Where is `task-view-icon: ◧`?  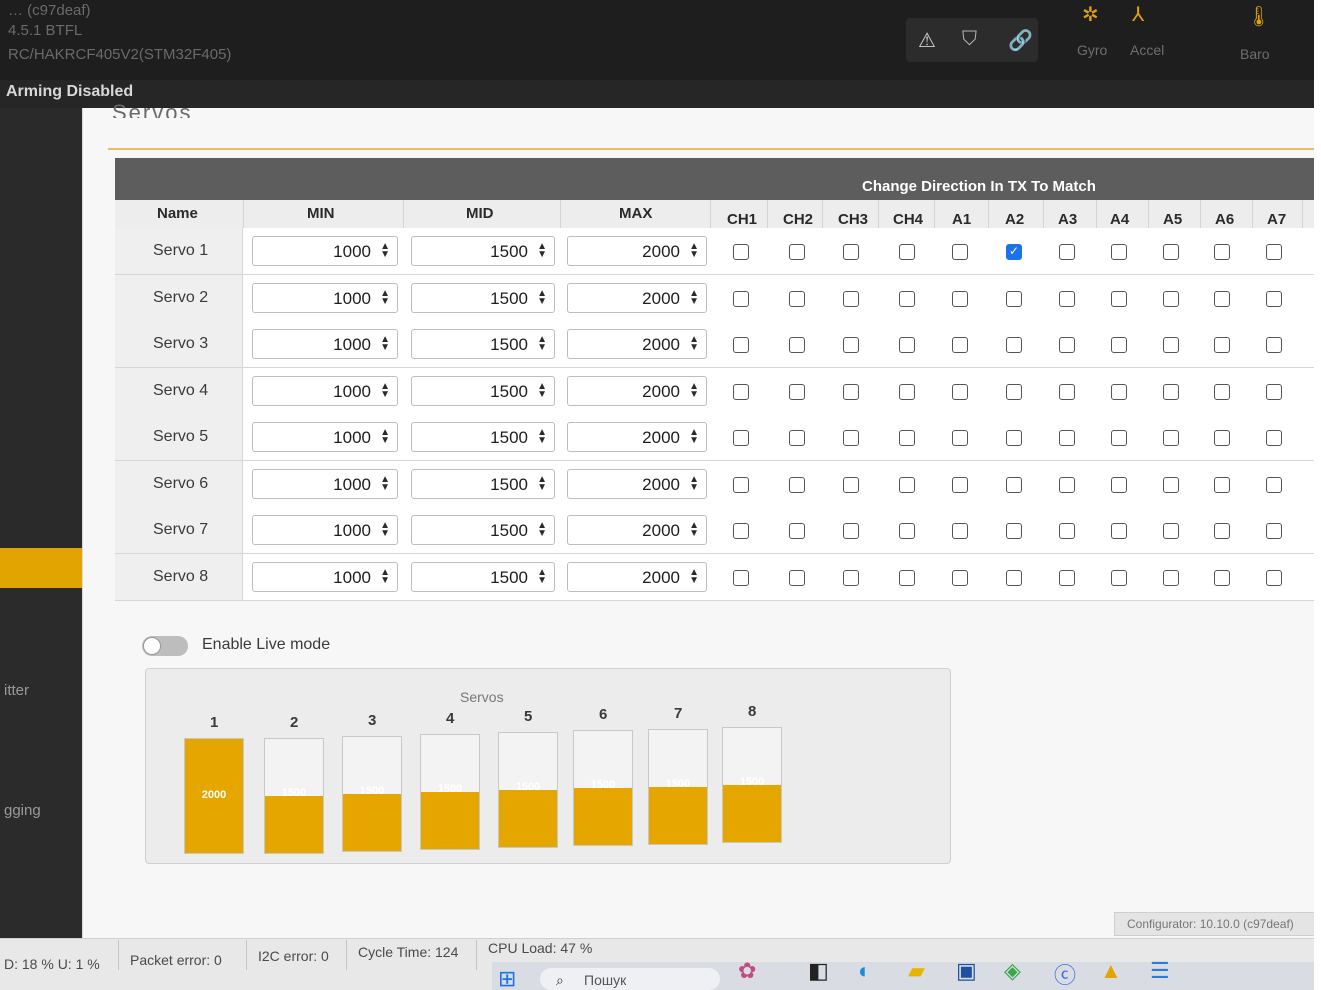
task-view-icon: ◧ is located at coordinates (818, 971).